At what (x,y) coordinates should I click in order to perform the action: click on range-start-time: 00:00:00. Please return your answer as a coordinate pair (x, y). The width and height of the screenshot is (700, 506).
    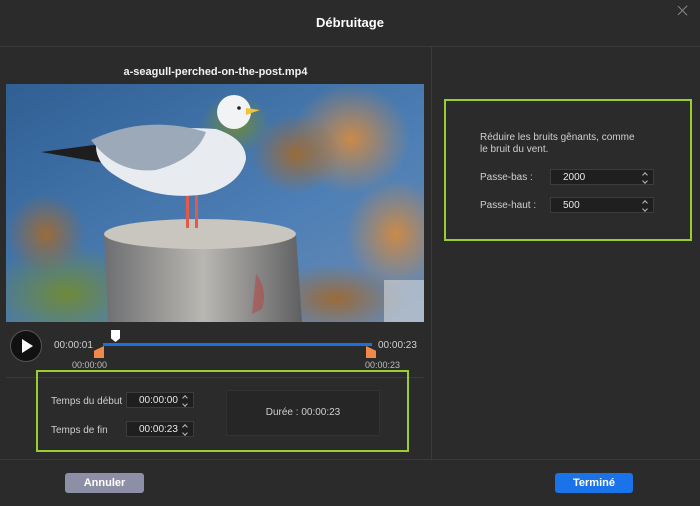
    Looking at the image, I should click on (90, 365).